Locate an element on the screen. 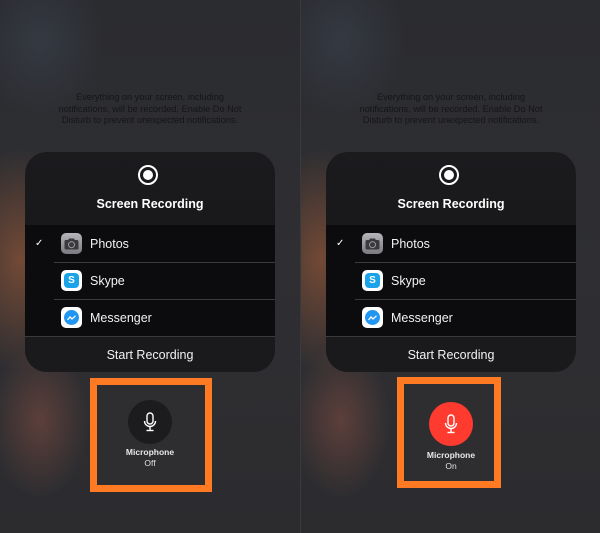 The image size is (600, 533). microphone-state: Off is located at coordinates (150, 463).